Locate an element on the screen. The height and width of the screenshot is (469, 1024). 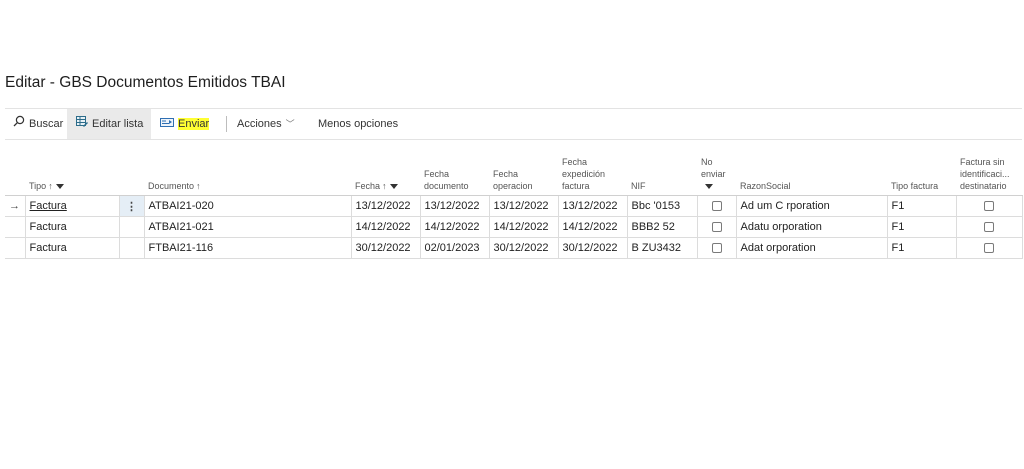
header-row-indicator is located at coordinates (15, 173).